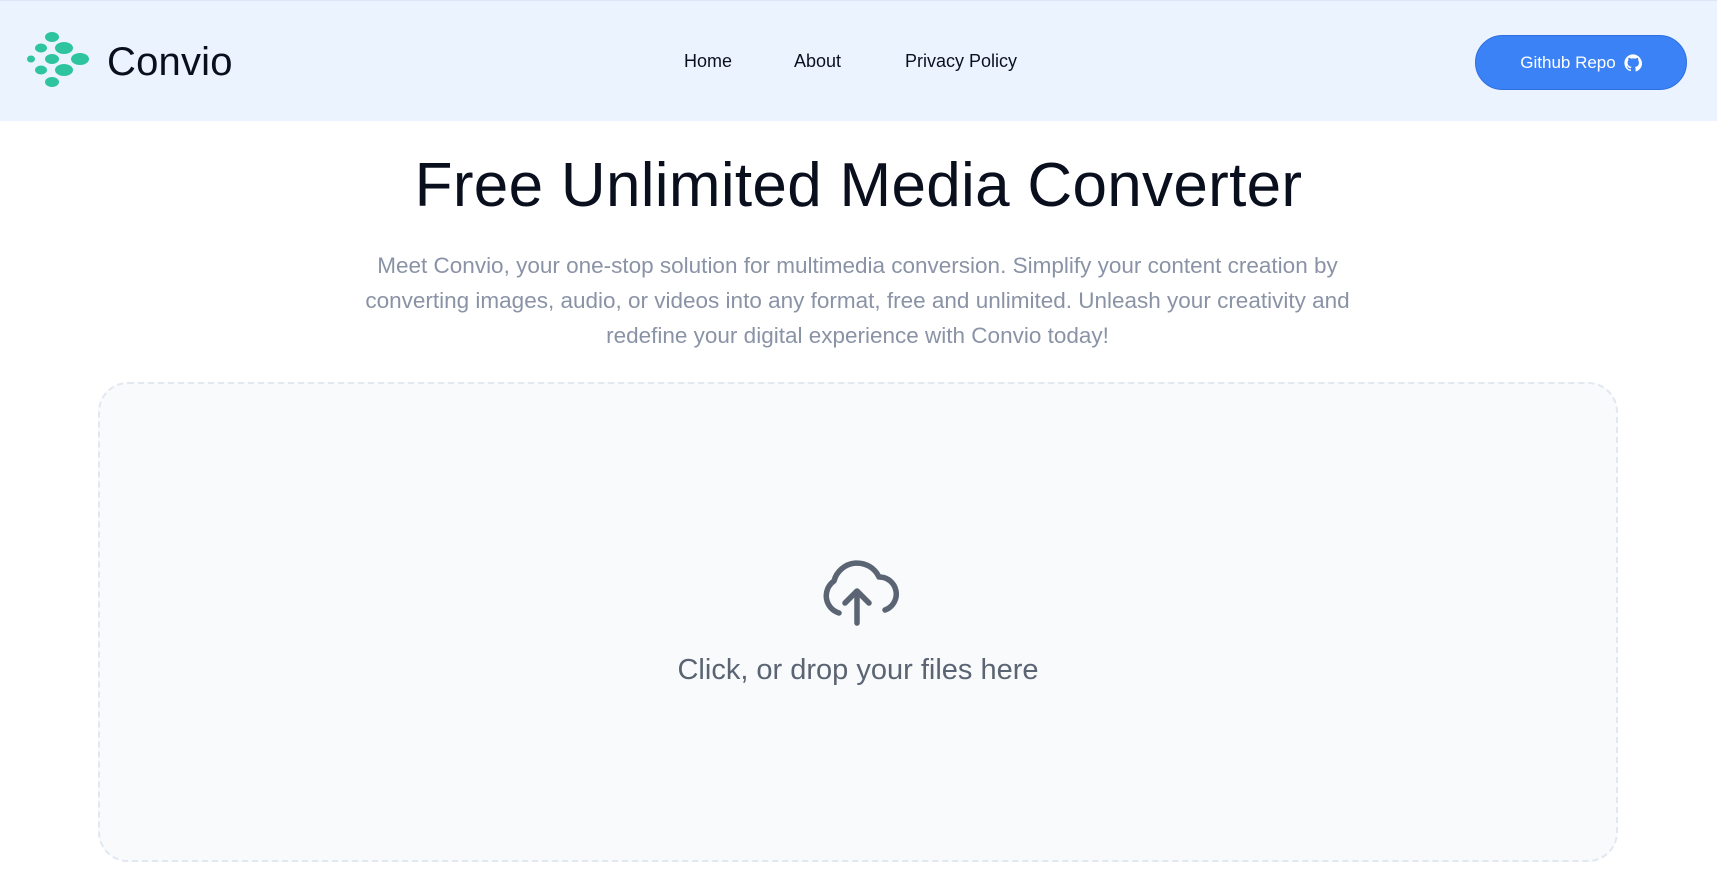 Image resolution: width=1717 pixels, height=870 pixels. I want to click on nav-home-link: Home, so click(708, 61).